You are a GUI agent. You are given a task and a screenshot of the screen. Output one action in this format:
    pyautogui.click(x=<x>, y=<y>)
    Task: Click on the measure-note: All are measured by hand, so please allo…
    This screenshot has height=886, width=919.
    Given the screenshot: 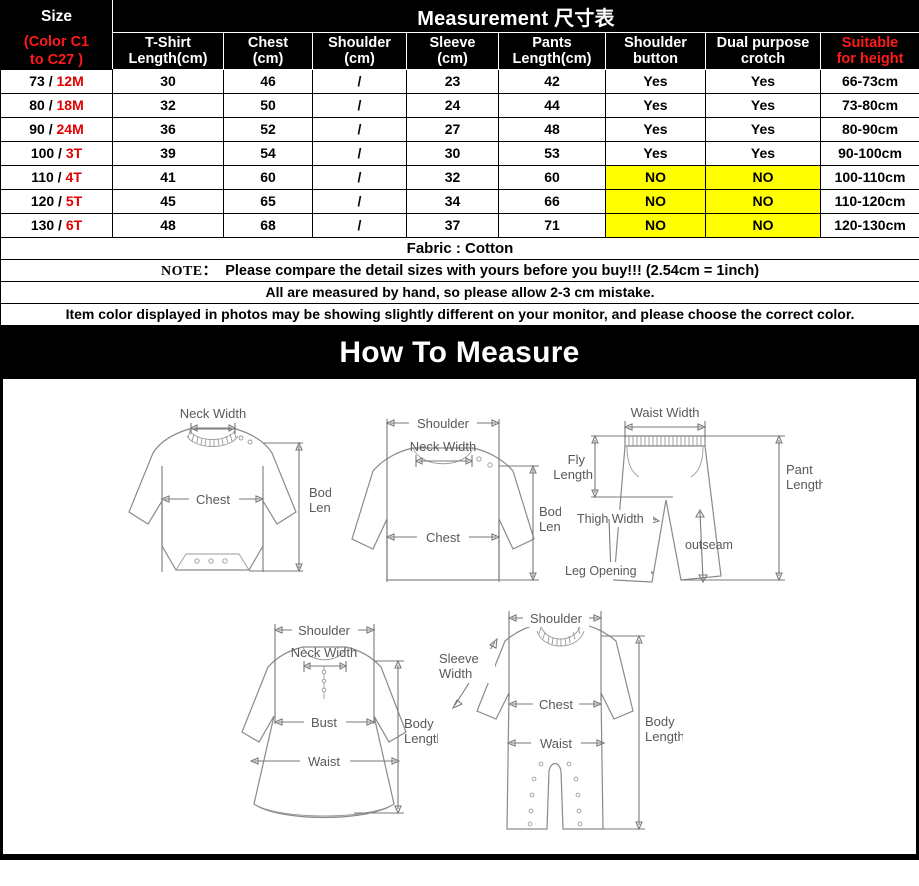 What is the action you would take?
    pyautogui.click(x=459, y=292)
    